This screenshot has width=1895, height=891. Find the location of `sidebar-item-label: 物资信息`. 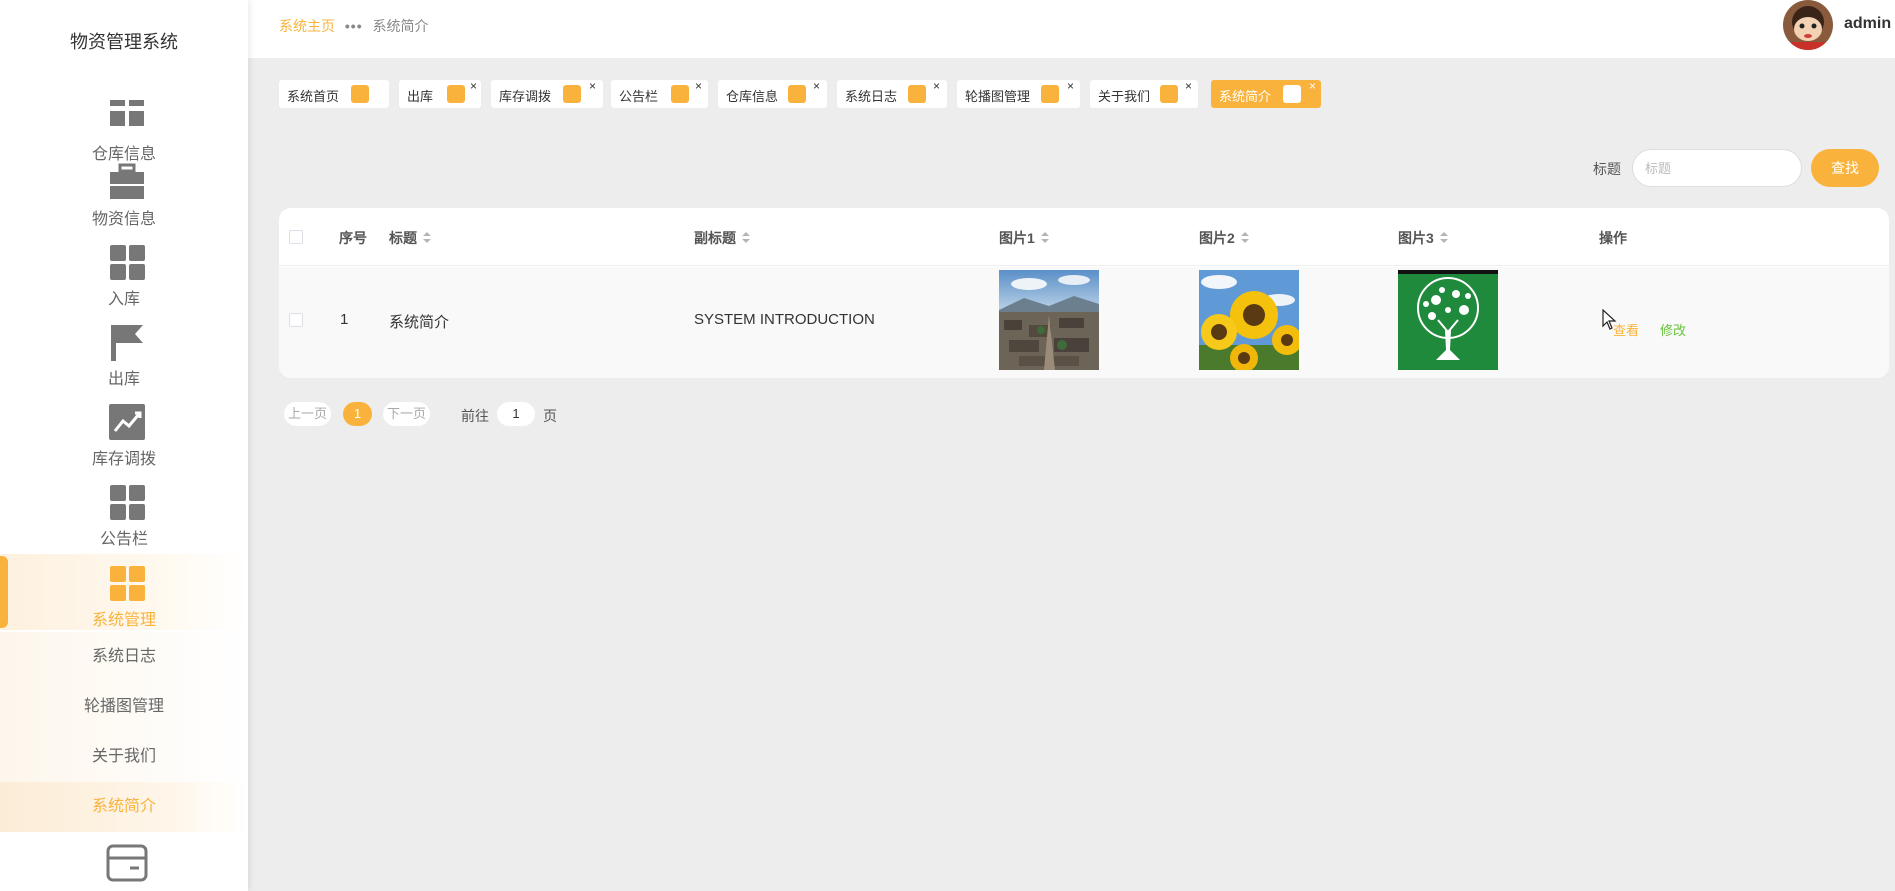

sidebar-item-label: 物资信息 is located at coordinates (123, 219).